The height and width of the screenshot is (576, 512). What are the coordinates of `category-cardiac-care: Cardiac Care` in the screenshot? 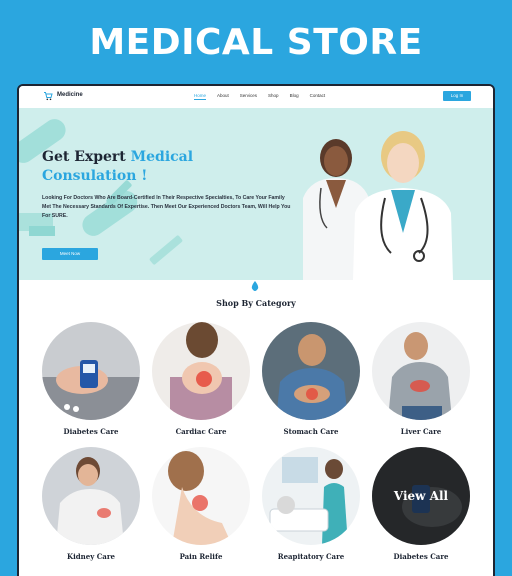 It's located at (201, 379).